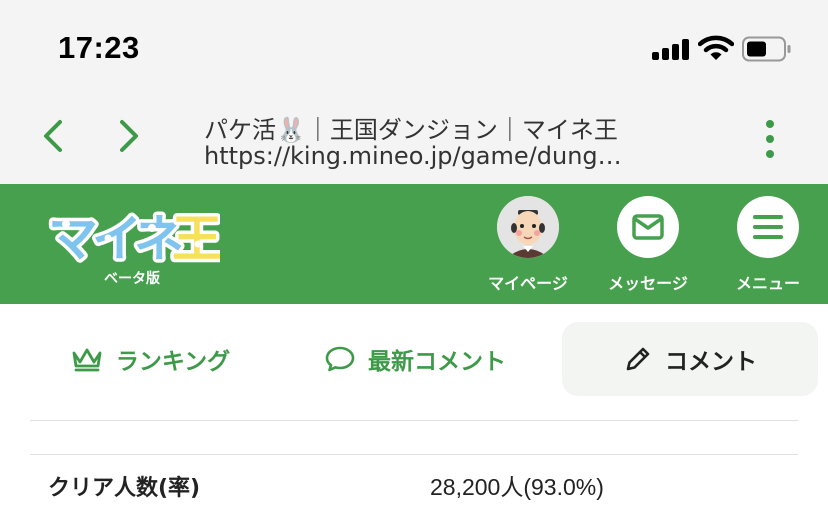 Image resolution: width=828 pixels, height=508 pixels. Describe the element at coordinates (517, 487) in the screenshot. I see `clear-count-value: 28,200人(93.0%)` at that location.